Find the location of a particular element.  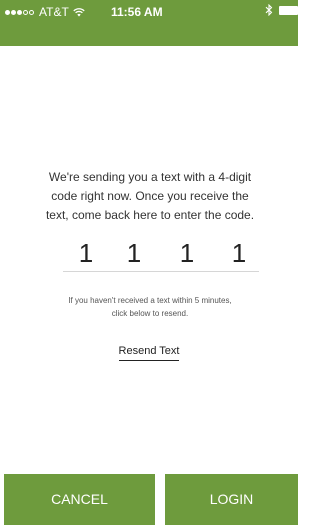

code-digit-4: 1 is located at coordinates (239, 253).